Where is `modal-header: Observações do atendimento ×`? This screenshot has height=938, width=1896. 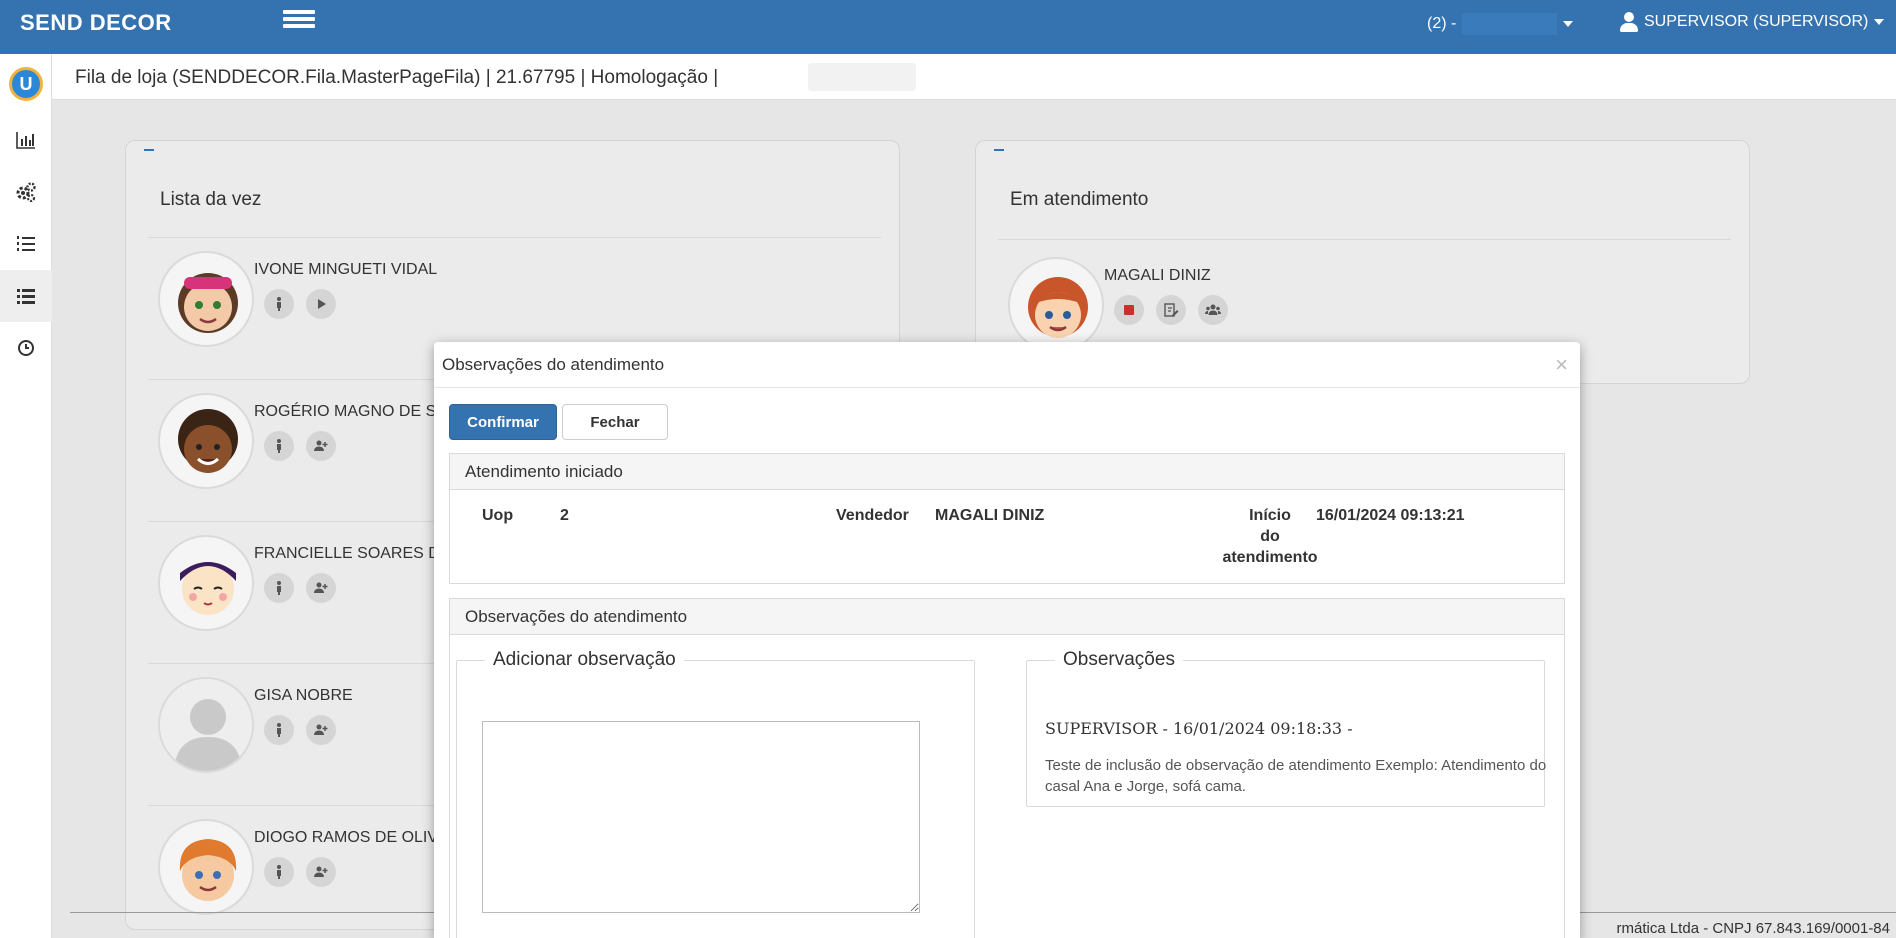
modal-header: Observações do atendimento × is located at coordinates (1007, 365).